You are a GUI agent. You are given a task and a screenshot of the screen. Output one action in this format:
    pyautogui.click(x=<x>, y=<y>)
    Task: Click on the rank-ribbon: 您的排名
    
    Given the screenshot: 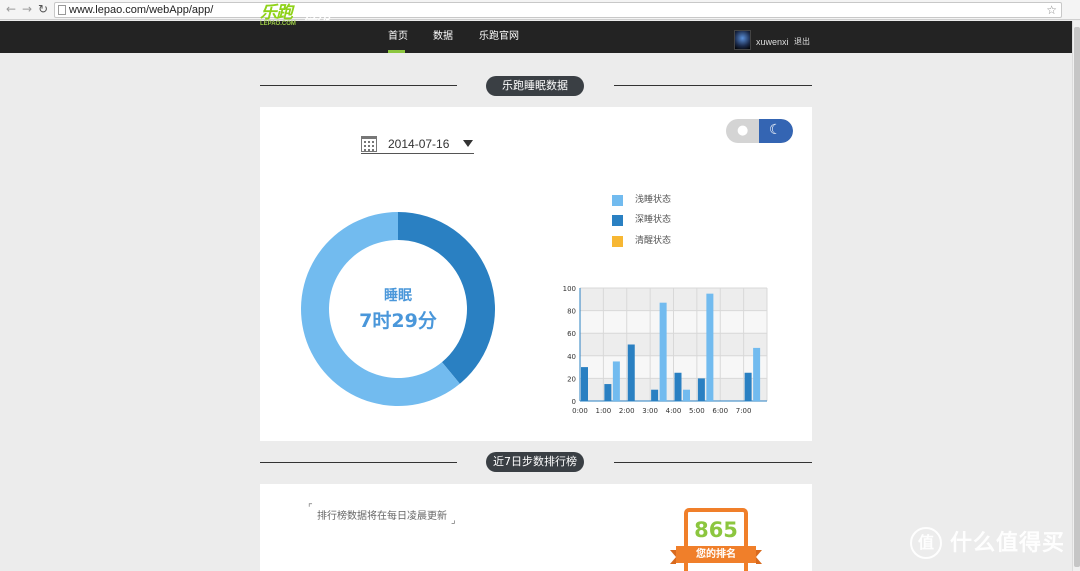 What is the action you would take?
    pyautogui.click(x=716, y=555)
    